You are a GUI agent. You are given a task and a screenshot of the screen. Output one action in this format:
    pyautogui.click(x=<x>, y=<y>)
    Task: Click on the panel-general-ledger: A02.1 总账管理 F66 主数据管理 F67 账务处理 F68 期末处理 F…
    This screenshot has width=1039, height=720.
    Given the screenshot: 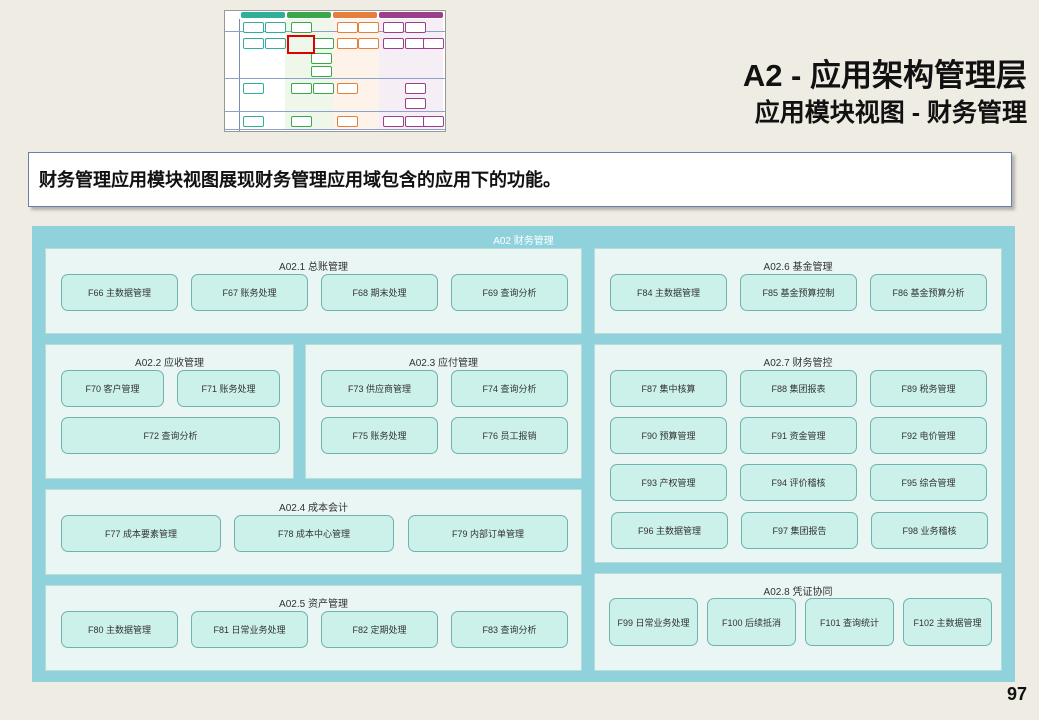 What is the action you would take?
    pyautogui.click(x=313, y=291)
    